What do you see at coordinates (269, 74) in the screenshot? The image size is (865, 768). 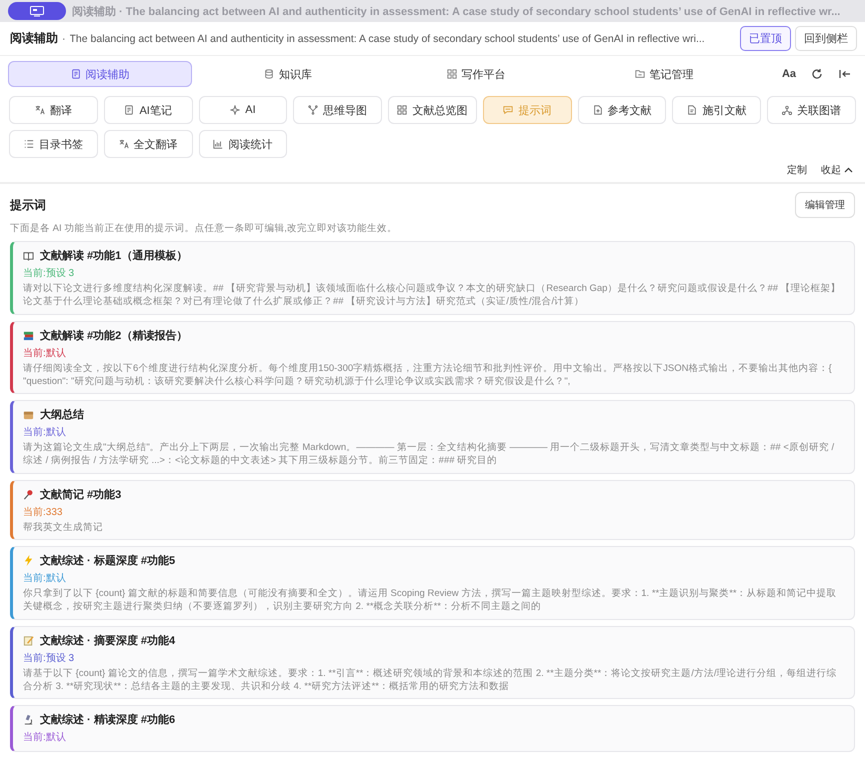 I see `database-icon` at bounding box center [269, 74].